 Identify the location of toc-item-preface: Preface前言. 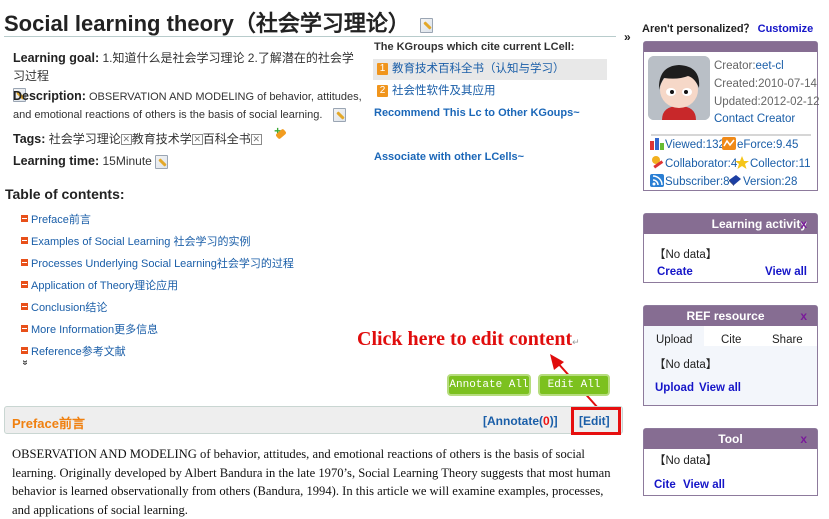
(56, 219).